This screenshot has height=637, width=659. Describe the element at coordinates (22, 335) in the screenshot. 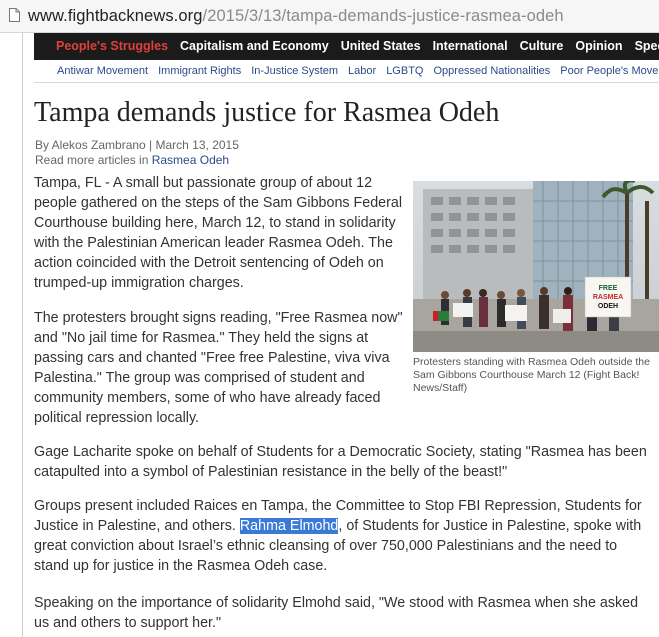

I see `page-border` at that location.